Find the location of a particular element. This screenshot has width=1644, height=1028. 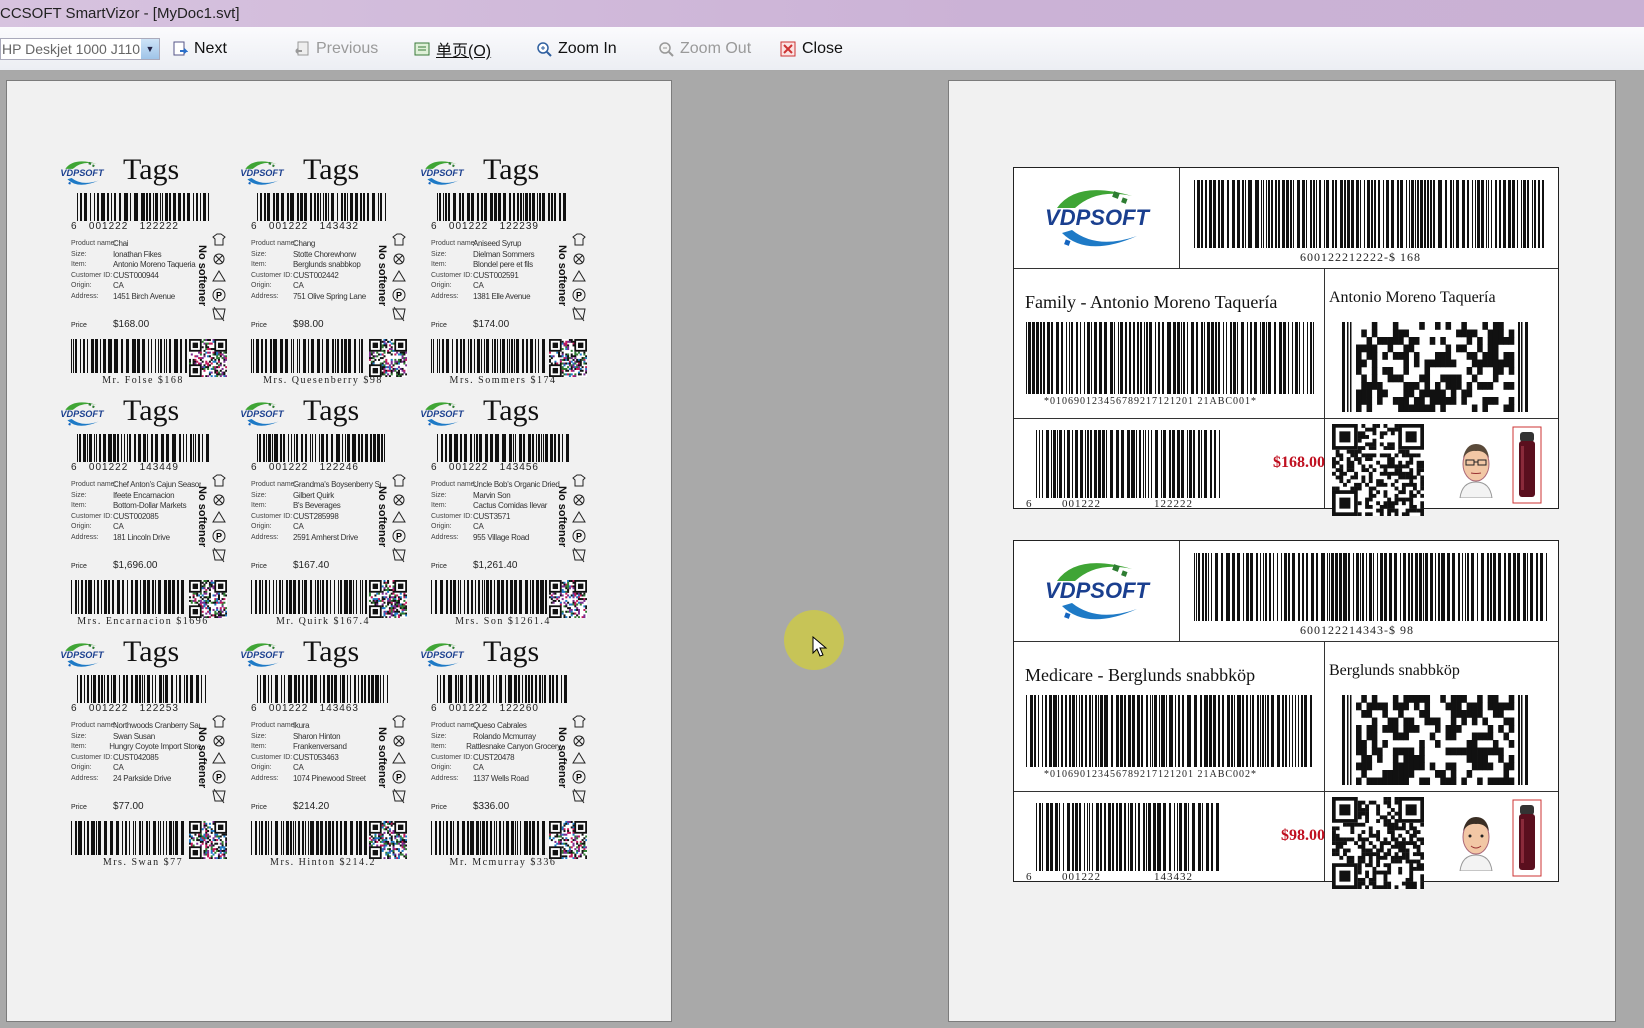

customer-name: Berglunds snabbköp is located at coordinates (1394, 670).